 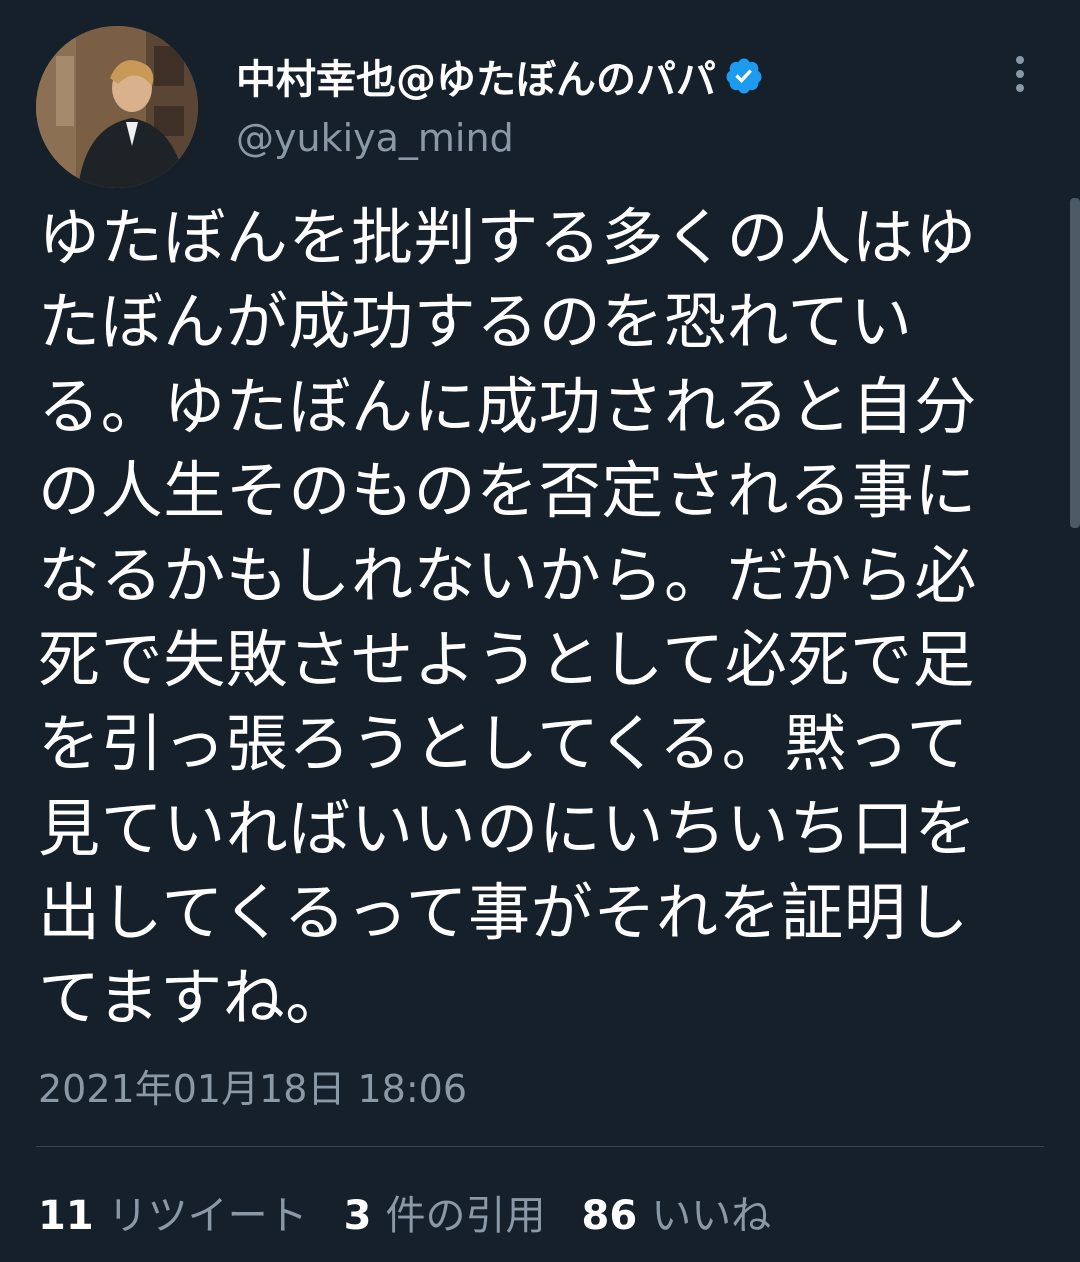 I want to click on tweet-text-line: てますね。, so click(x=193, y=997).